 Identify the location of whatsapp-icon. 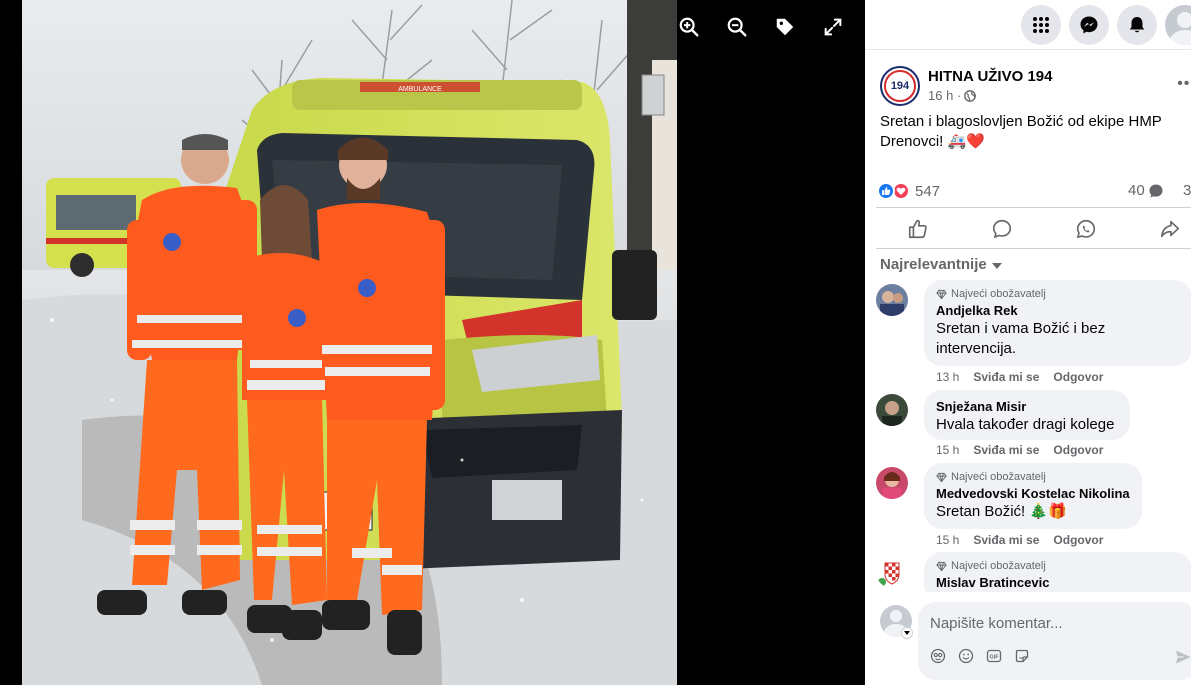
(1086, 229).